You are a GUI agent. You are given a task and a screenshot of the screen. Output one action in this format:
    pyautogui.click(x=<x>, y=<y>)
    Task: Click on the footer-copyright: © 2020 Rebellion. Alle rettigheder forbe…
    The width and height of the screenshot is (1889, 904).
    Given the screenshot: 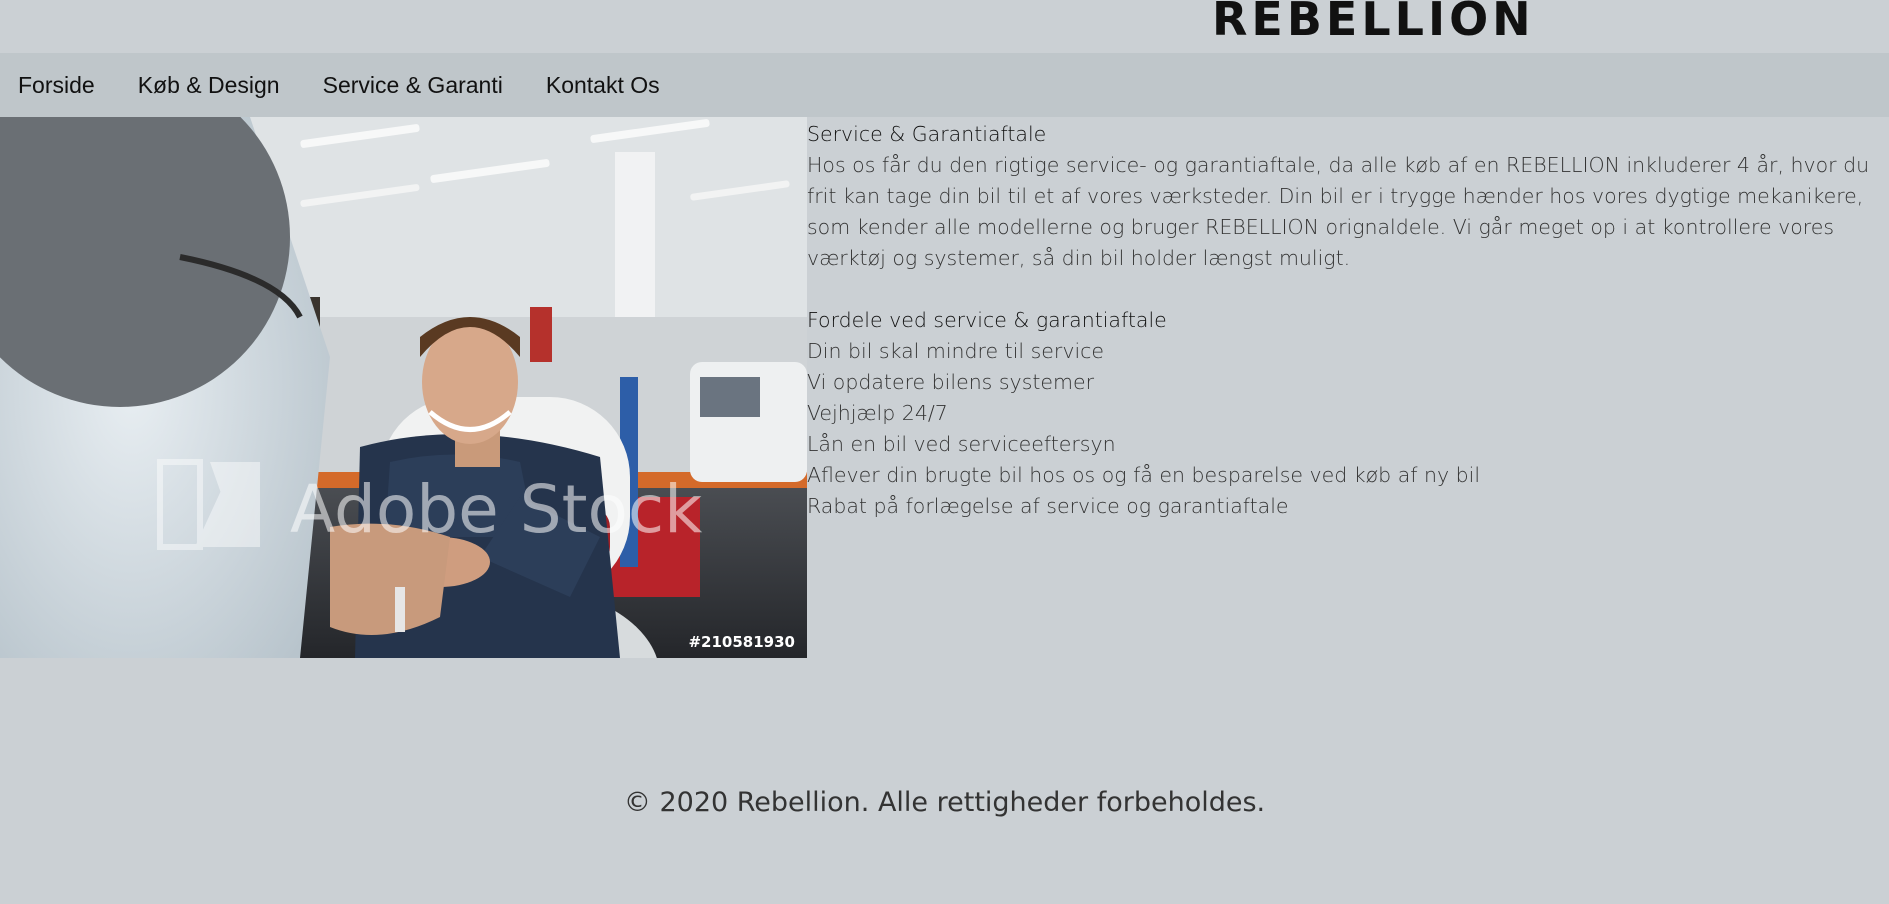 What is the action you would take?
    pyautogui.click(x=944, y=802)
    